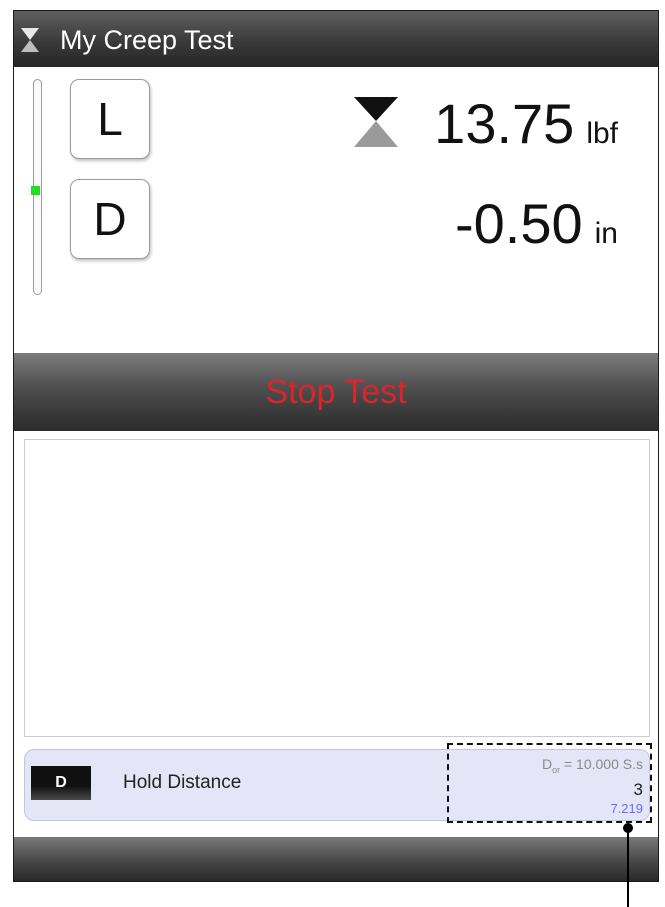 The width and height of the screenshot is (665, 907). Describe the element at coordinates (110, 219) in the screenshot. I see `distance-channel-button: D` at that location.